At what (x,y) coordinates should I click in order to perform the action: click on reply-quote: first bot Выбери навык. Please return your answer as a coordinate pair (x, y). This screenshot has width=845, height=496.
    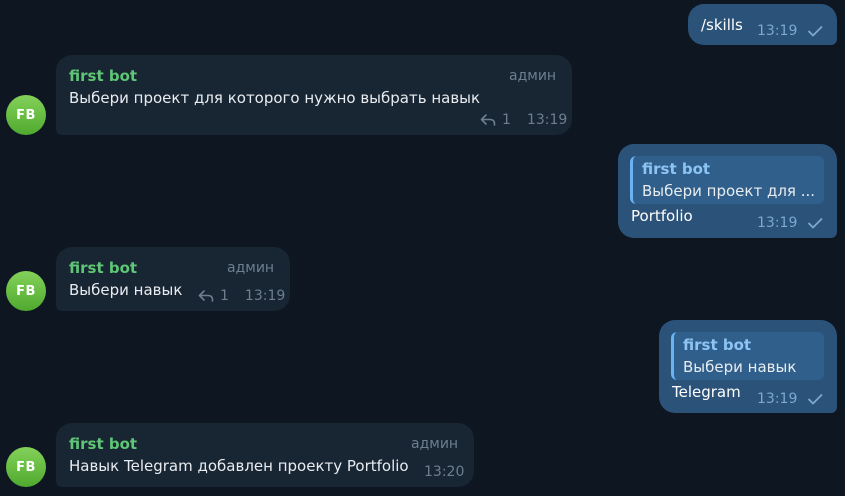
    Looking at the image, I should click on (747, 356).